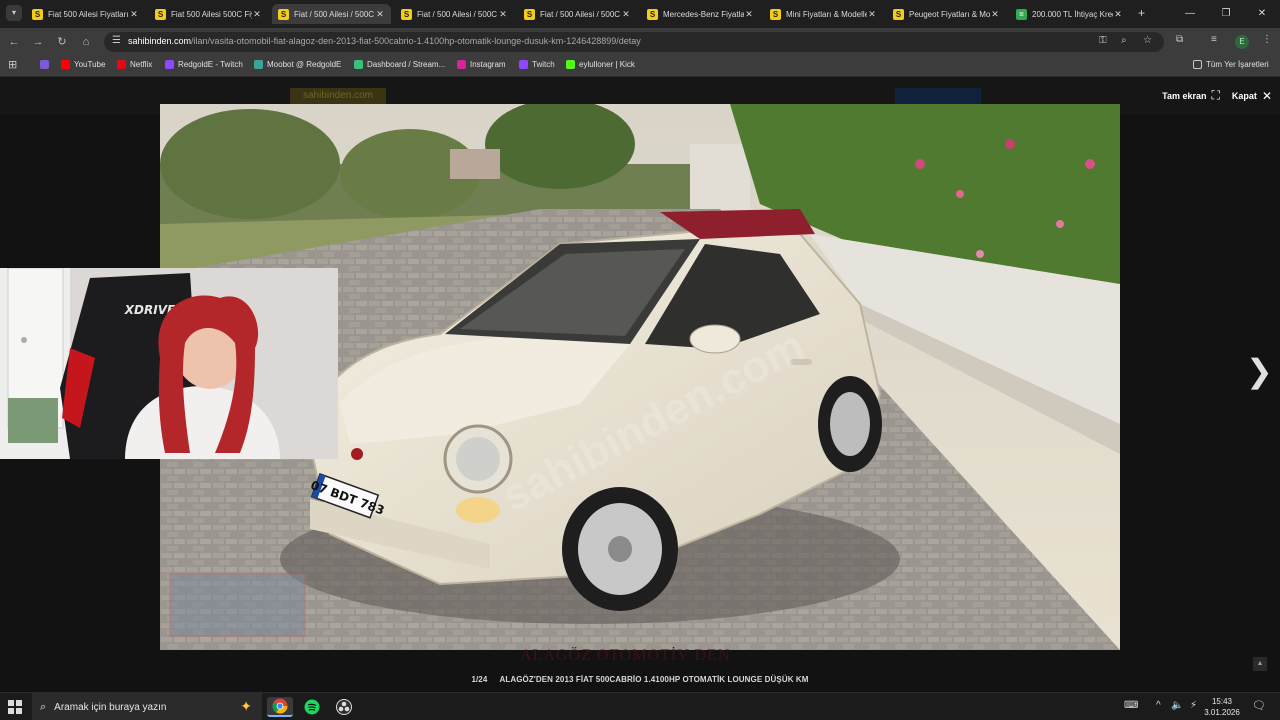 This screenshot has height=720, width=1280. What do you see at coordinates (1214, 39) in the screenshot?
I see `media-icon: ≡` at bounding box center [1214, 39].